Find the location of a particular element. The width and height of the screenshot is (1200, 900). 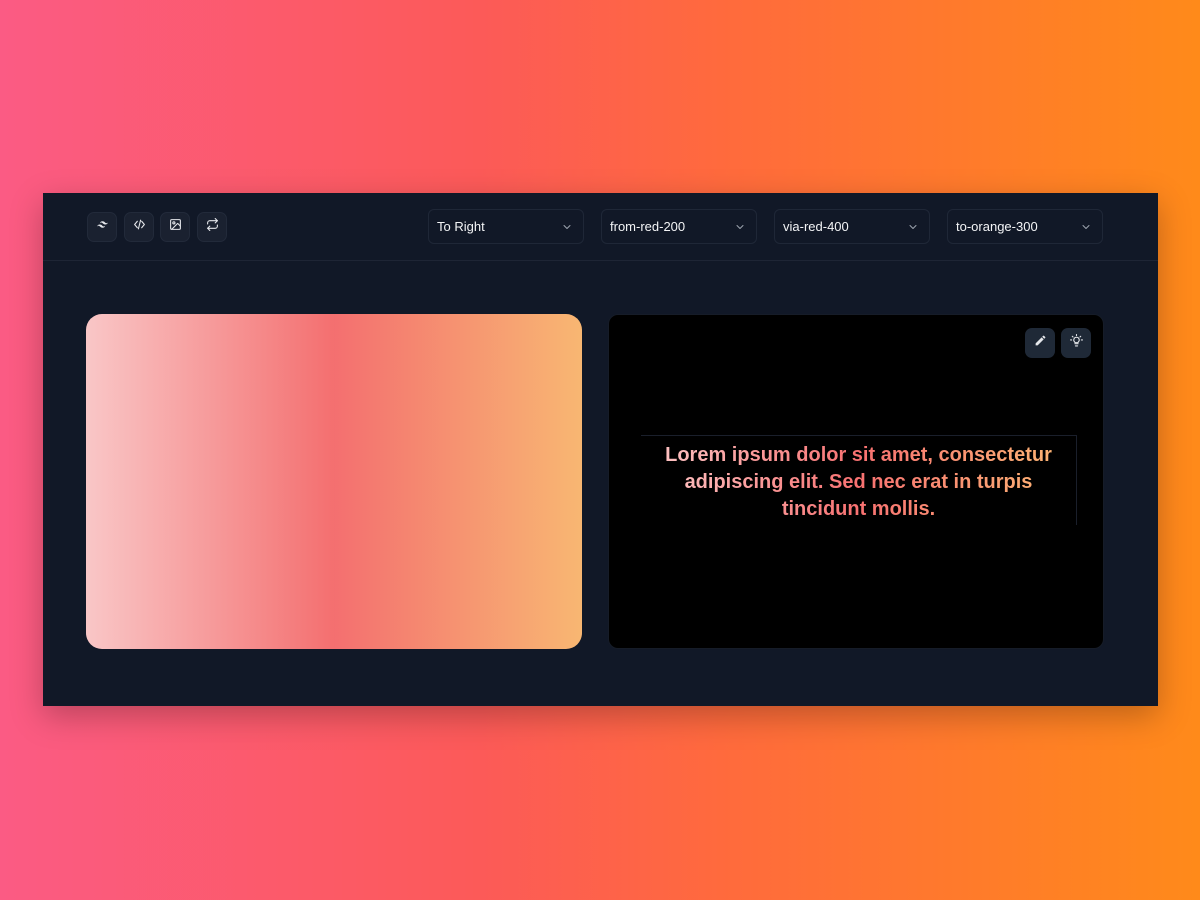

direction-select: To Right is located at coordinates (506, 226).